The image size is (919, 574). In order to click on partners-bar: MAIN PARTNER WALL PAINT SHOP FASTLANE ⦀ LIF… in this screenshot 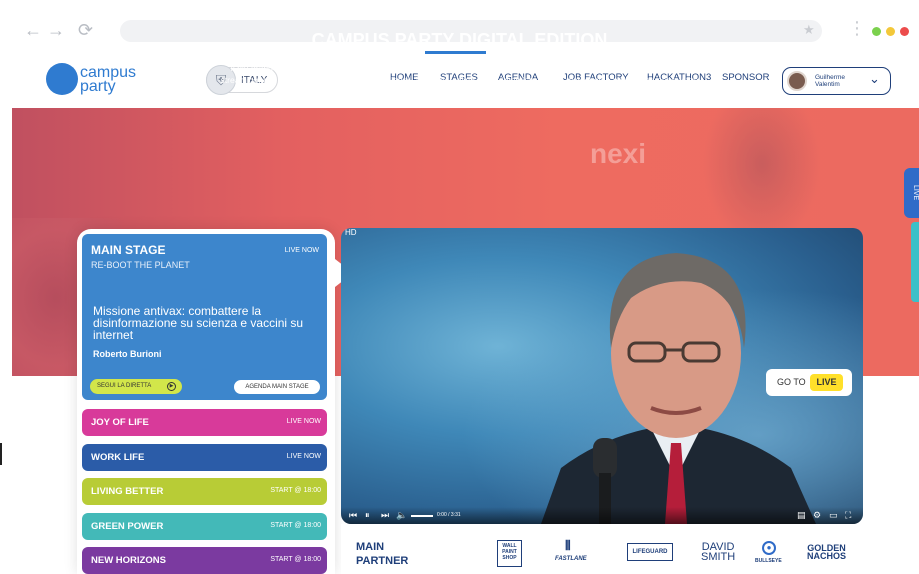, I will do `click(602, 549)`.